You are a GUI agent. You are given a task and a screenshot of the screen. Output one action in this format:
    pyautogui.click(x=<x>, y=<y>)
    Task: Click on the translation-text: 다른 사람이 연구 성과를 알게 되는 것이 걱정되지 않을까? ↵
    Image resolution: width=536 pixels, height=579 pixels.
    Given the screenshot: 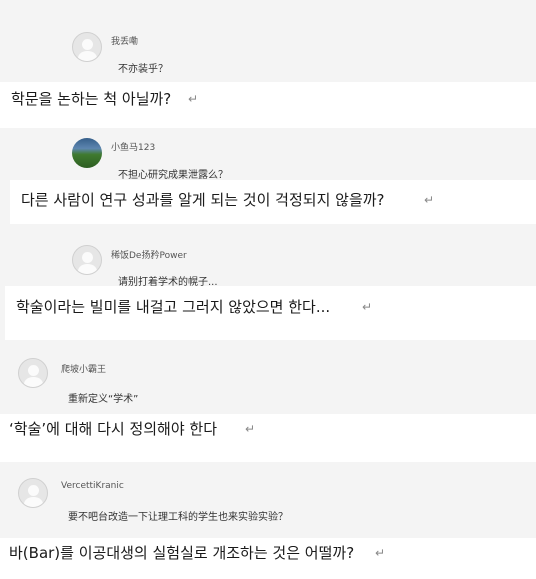 What is the action you would take?
    pyautogui.click(x=273, y=202)
    